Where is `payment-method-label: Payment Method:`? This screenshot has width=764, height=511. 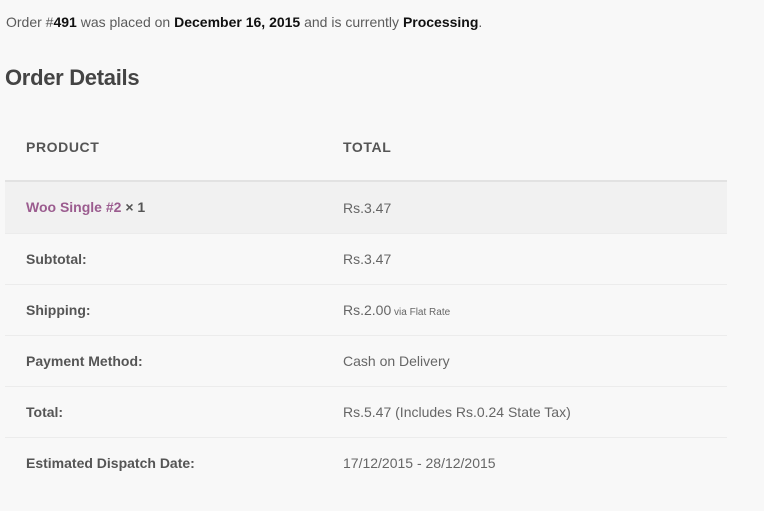 payment-method-label: Payment Method: is located at coordinates (84, 361).